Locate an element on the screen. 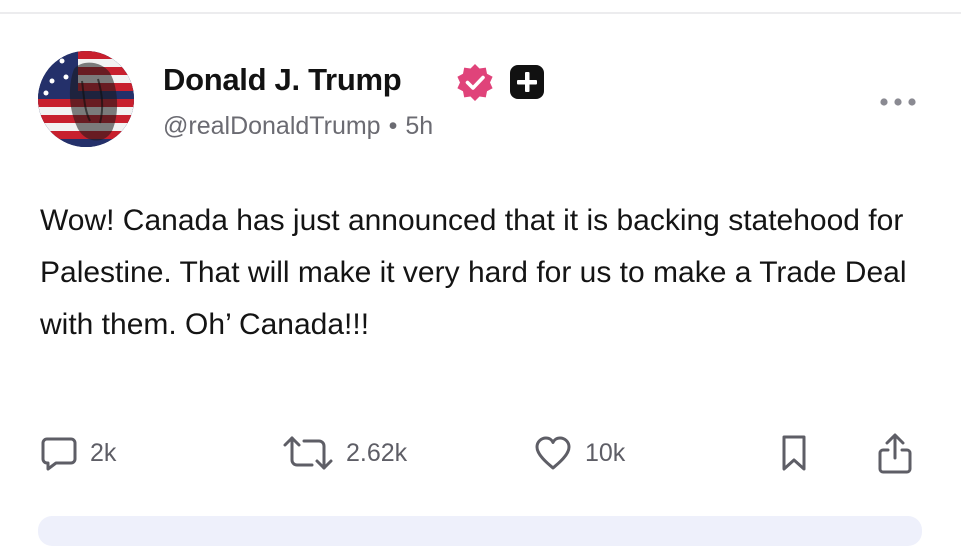 The image size is (961, 546). repost-count: 2.62k is located at coordinates (377, 452).